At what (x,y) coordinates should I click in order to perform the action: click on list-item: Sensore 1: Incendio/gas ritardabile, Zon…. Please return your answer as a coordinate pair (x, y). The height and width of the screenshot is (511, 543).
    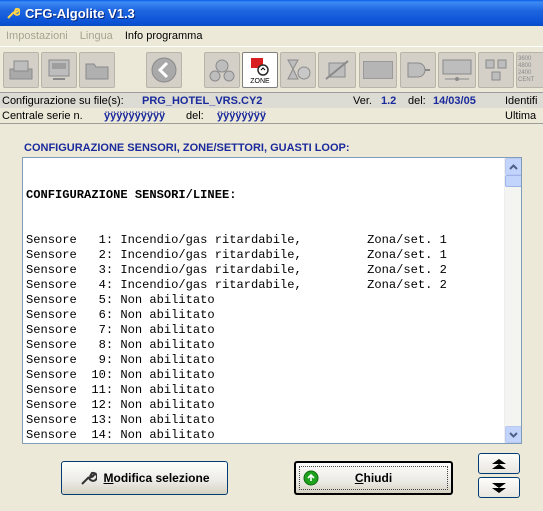
    Looking at the image, I should click on (236, 240).